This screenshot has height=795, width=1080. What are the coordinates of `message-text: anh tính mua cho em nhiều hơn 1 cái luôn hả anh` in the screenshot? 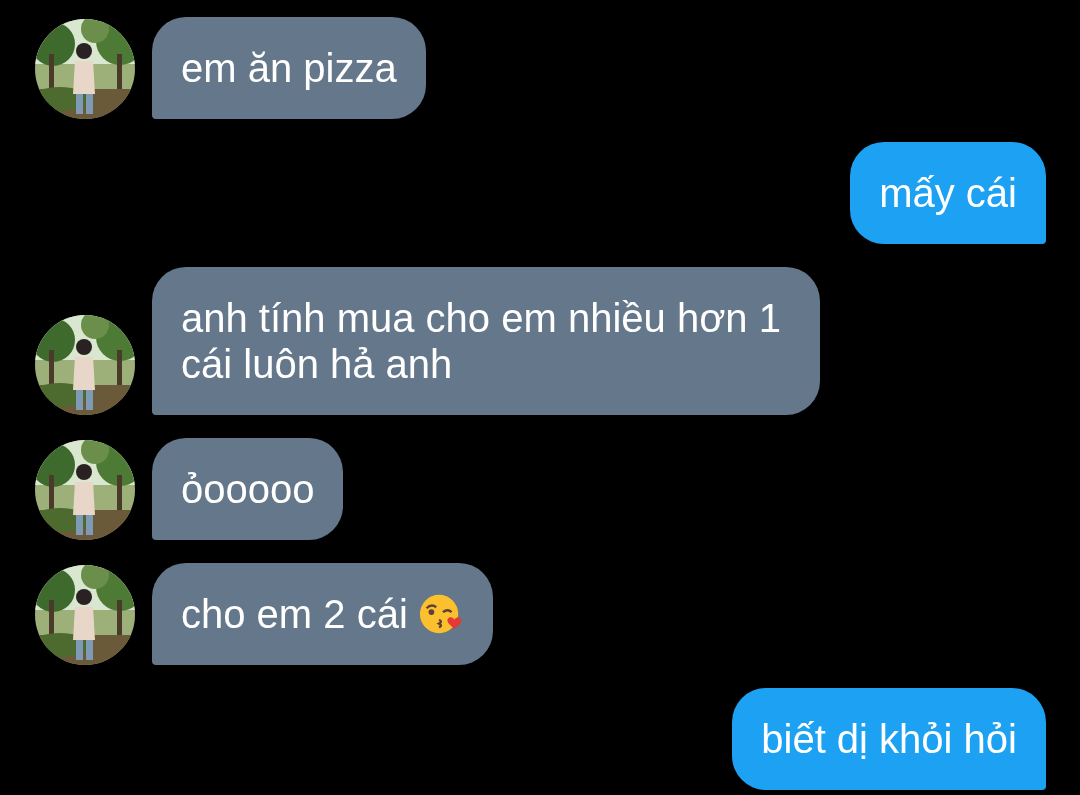 It's located at (481, 341).